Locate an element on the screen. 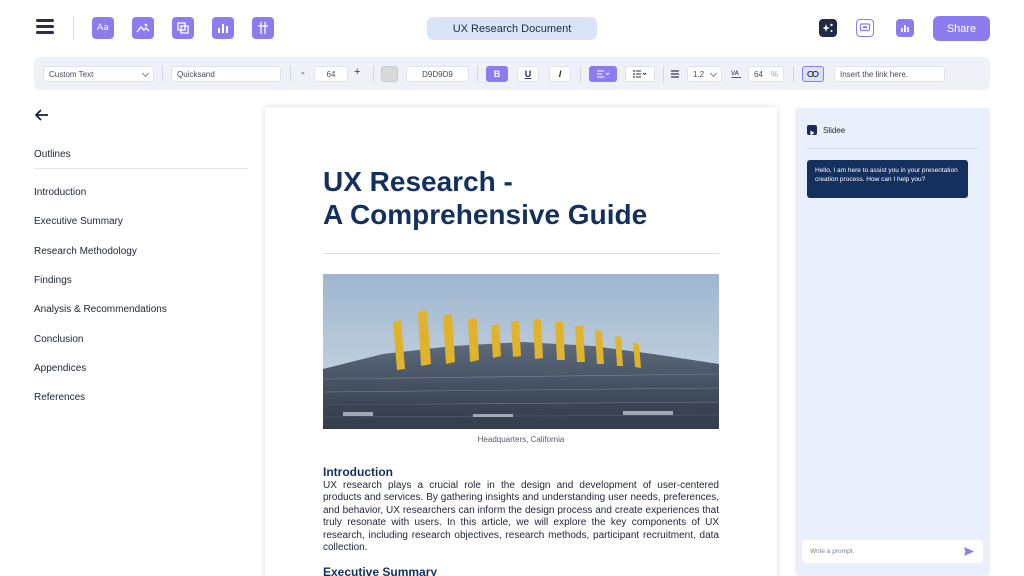 The height and width of the screenshot is (576, 1024). outline-item-analysis-recommendations: Analysis & Recommendations is located at coordinates (100, 309).